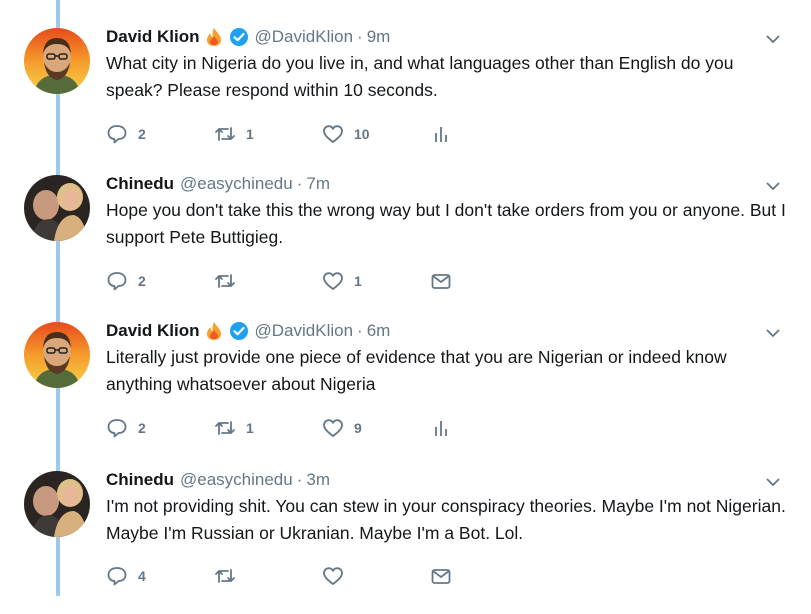  I want to click on timestamp: 3m, so click(318, 480).